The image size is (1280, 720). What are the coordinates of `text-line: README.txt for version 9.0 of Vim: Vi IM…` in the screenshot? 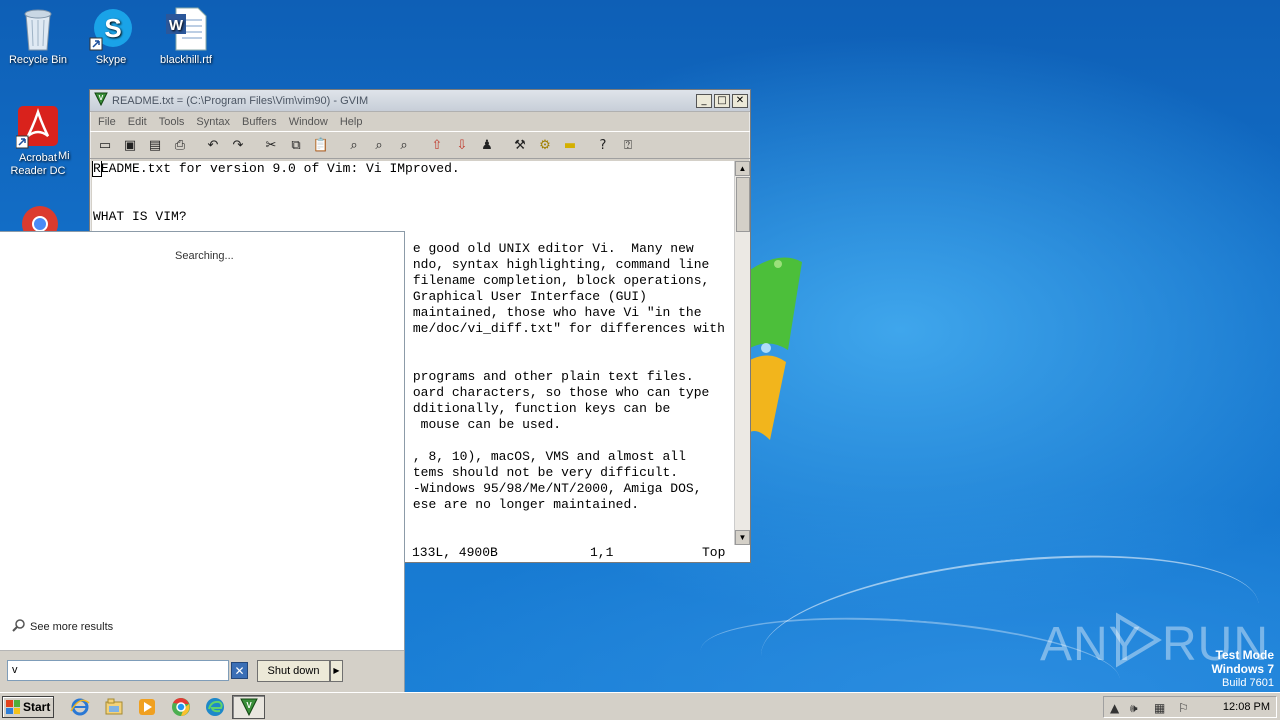 It's located at (276, 169).